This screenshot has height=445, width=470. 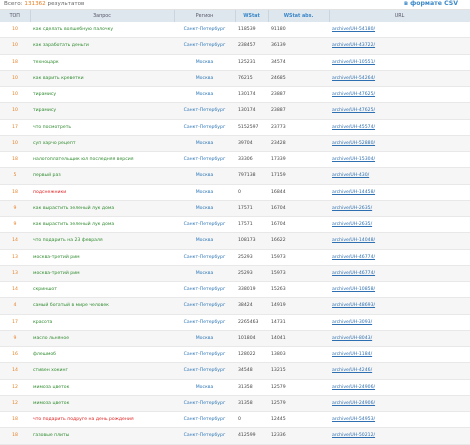 I want to click on col-region-header: Регион, so click(x=205, y=16).